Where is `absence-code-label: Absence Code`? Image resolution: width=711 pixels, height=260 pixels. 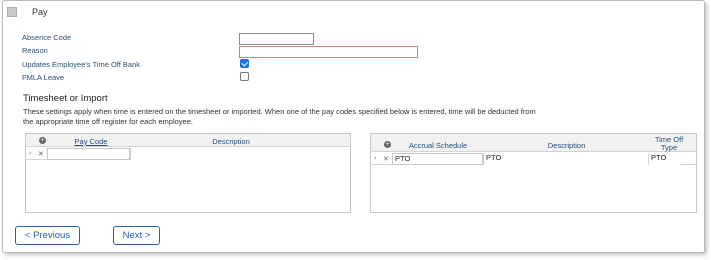 absence-code-label: Absence Code is located at coordinates (47, 37).